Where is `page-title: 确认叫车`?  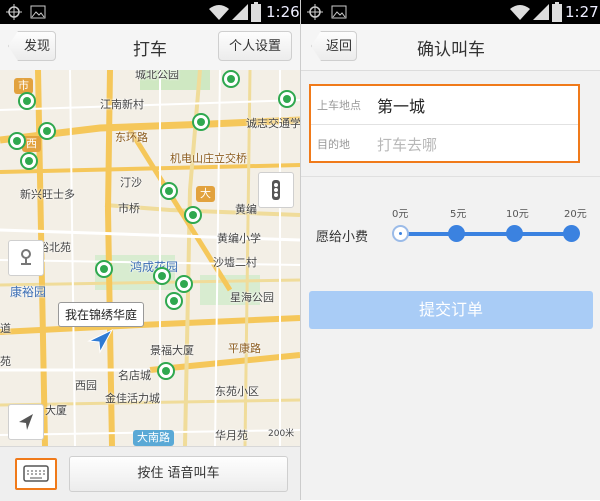
page-title: 确认叫车 is located at coordinates (451, 50).